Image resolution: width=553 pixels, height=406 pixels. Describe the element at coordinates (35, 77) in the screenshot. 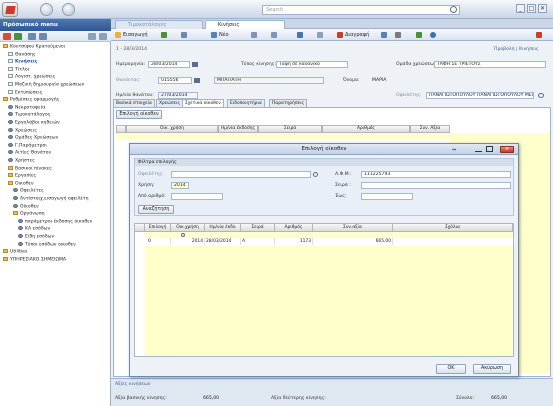

I see `tree-item-label: Λογιστ. χρεώσεις` at that location.